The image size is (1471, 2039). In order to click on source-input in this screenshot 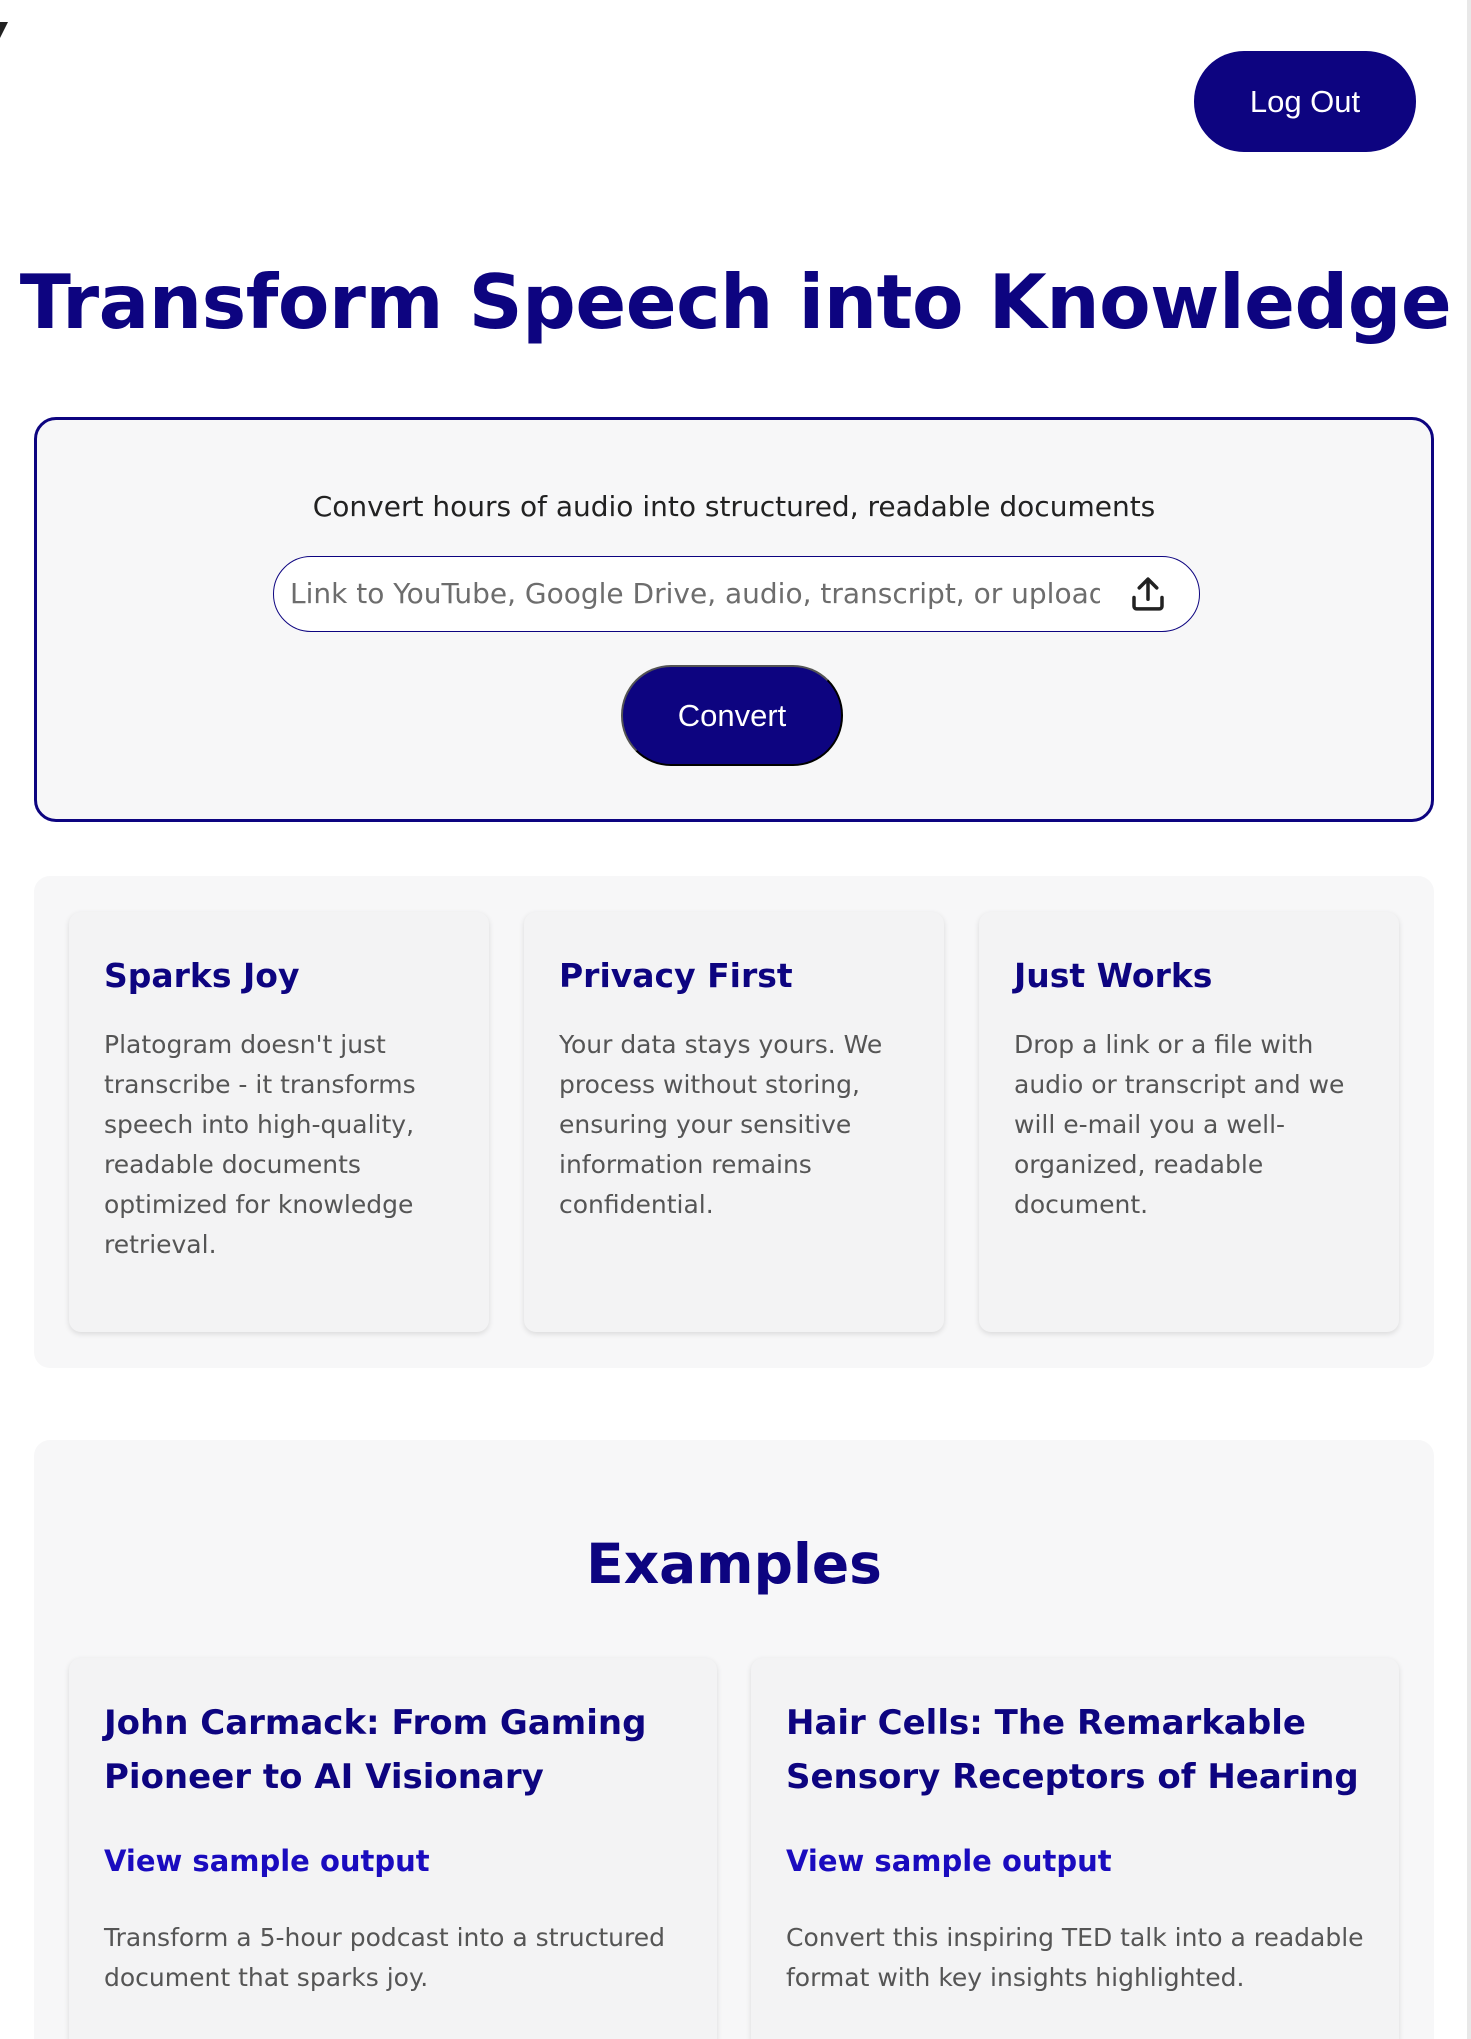, I will do `click(695, 593)`.